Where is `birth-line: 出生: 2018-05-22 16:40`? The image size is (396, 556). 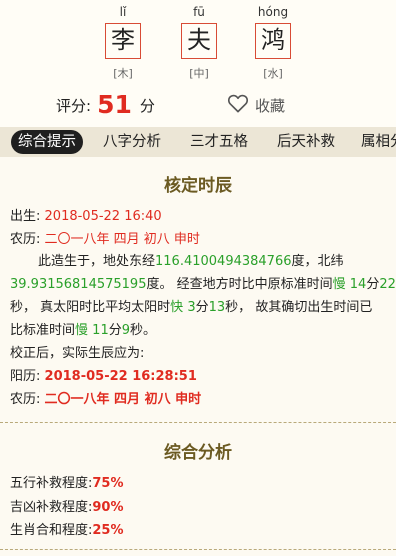 birth-line: 出生: 2018-05-22 16:40 is located at coordinates (86, 214).